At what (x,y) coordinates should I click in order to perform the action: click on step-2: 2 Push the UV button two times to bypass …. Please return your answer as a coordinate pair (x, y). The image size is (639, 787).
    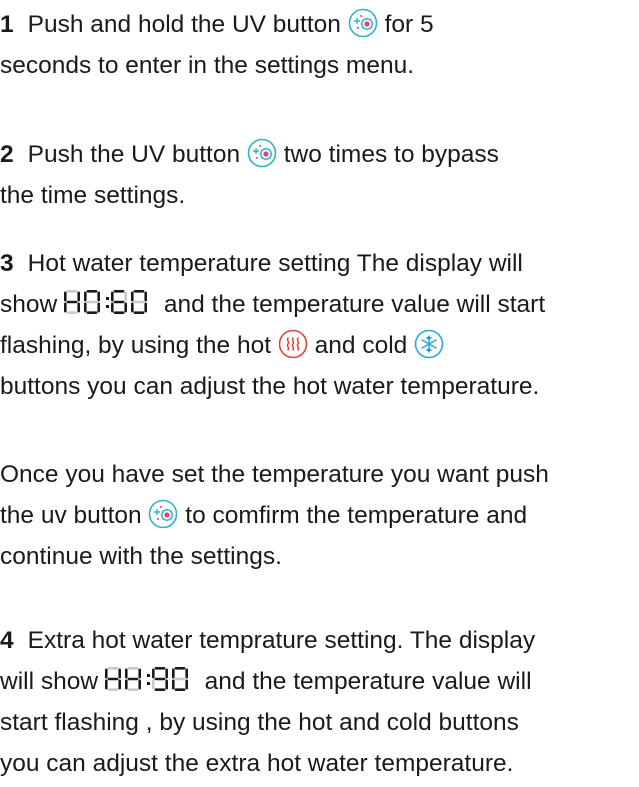
    Looking at the image, I should click on (319, 175).